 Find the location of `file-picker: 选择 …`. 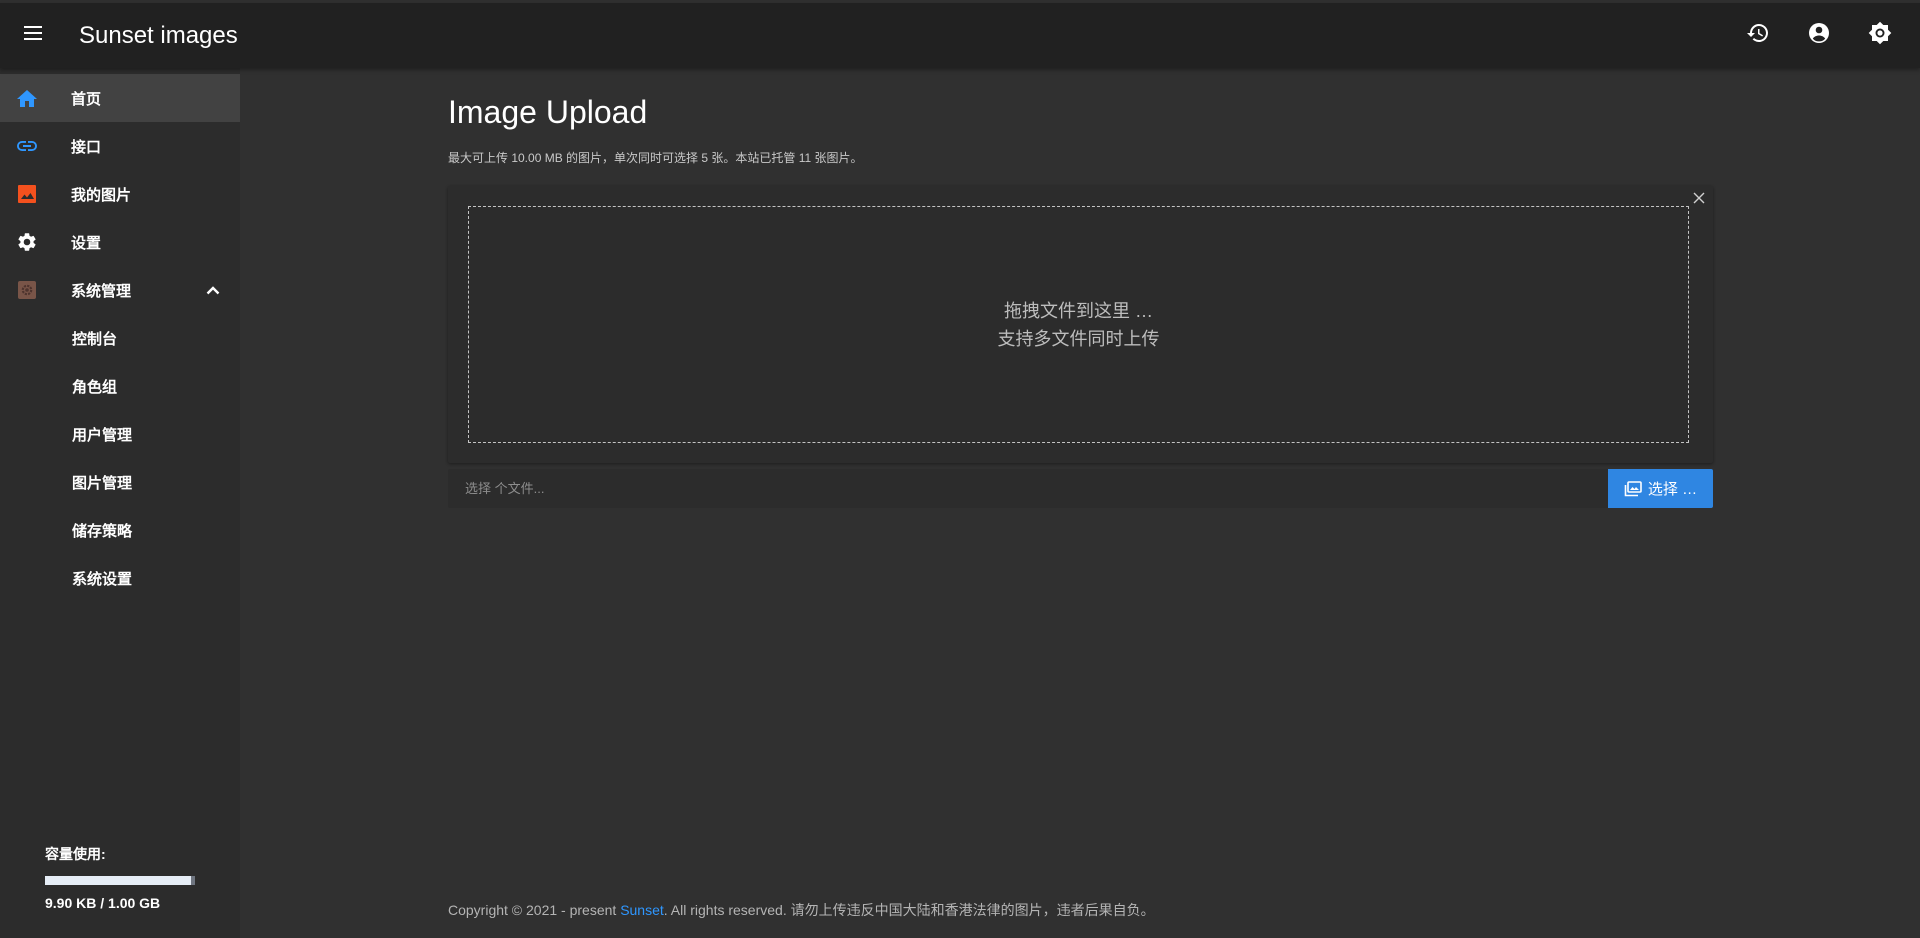

file-picker: 选择 … is located at coordinates (1080, 488).